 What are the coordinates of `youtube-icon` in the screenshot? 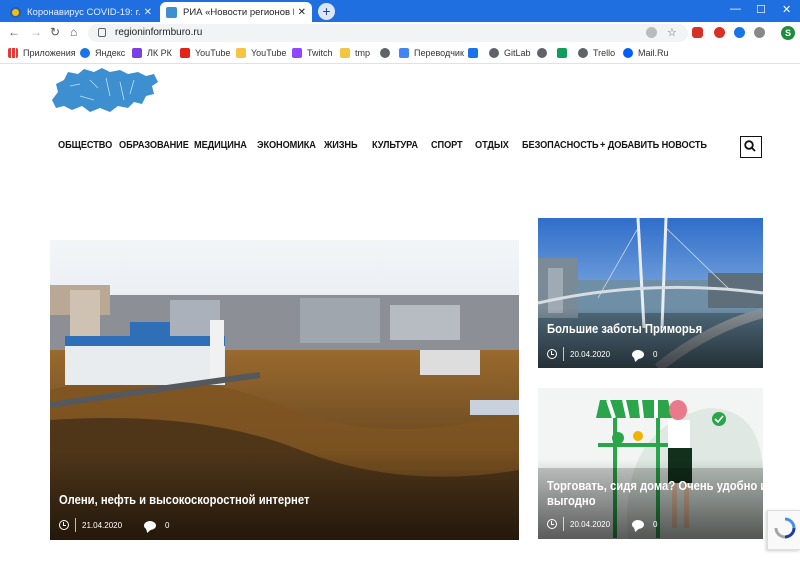 It's located at (185, 53).